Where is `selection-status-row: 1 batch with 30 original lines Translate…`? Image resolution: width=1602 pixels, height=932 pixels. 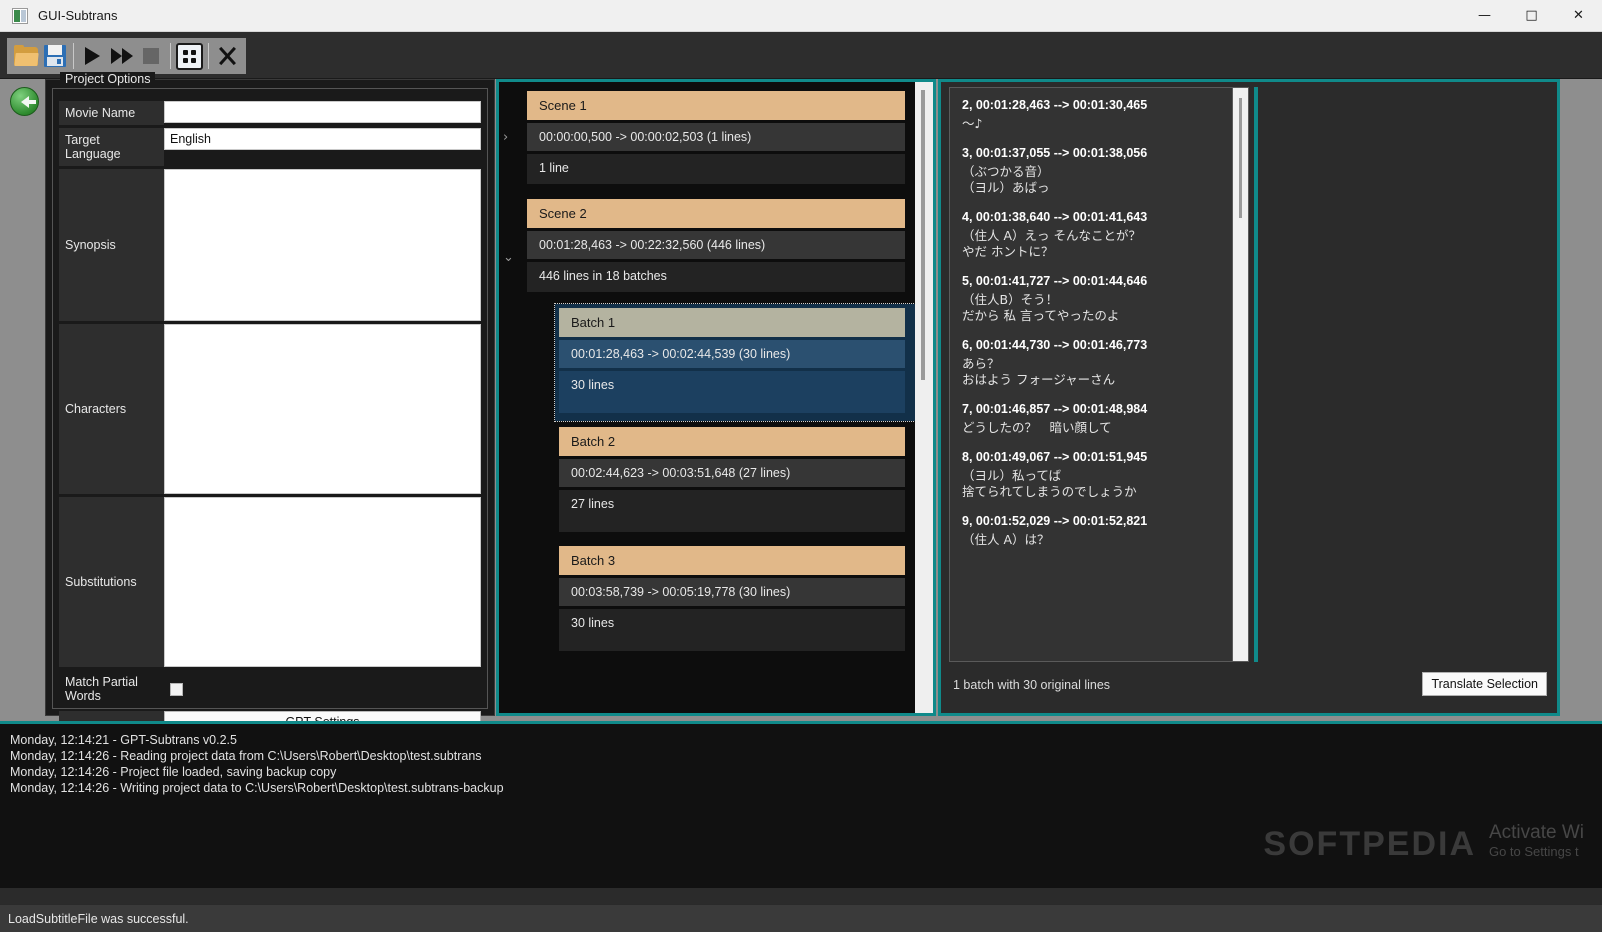 selection-status-row: 1 batch with 30 original lines Translate… is located at coordinates (1249, 687).